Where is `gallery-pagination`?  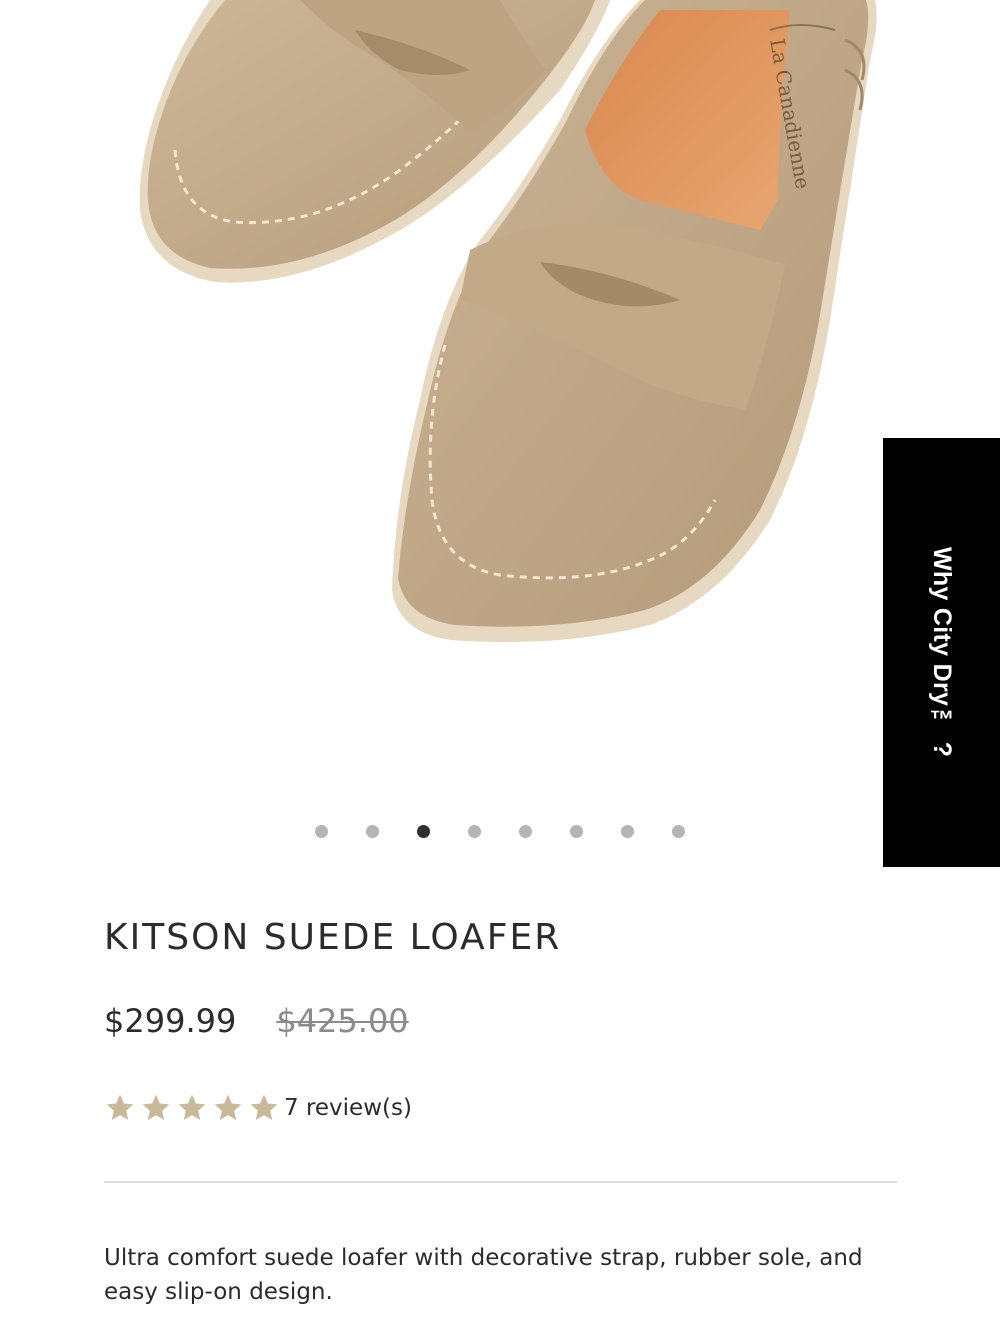 gallery-pagination is located at coordinates (500, 831).